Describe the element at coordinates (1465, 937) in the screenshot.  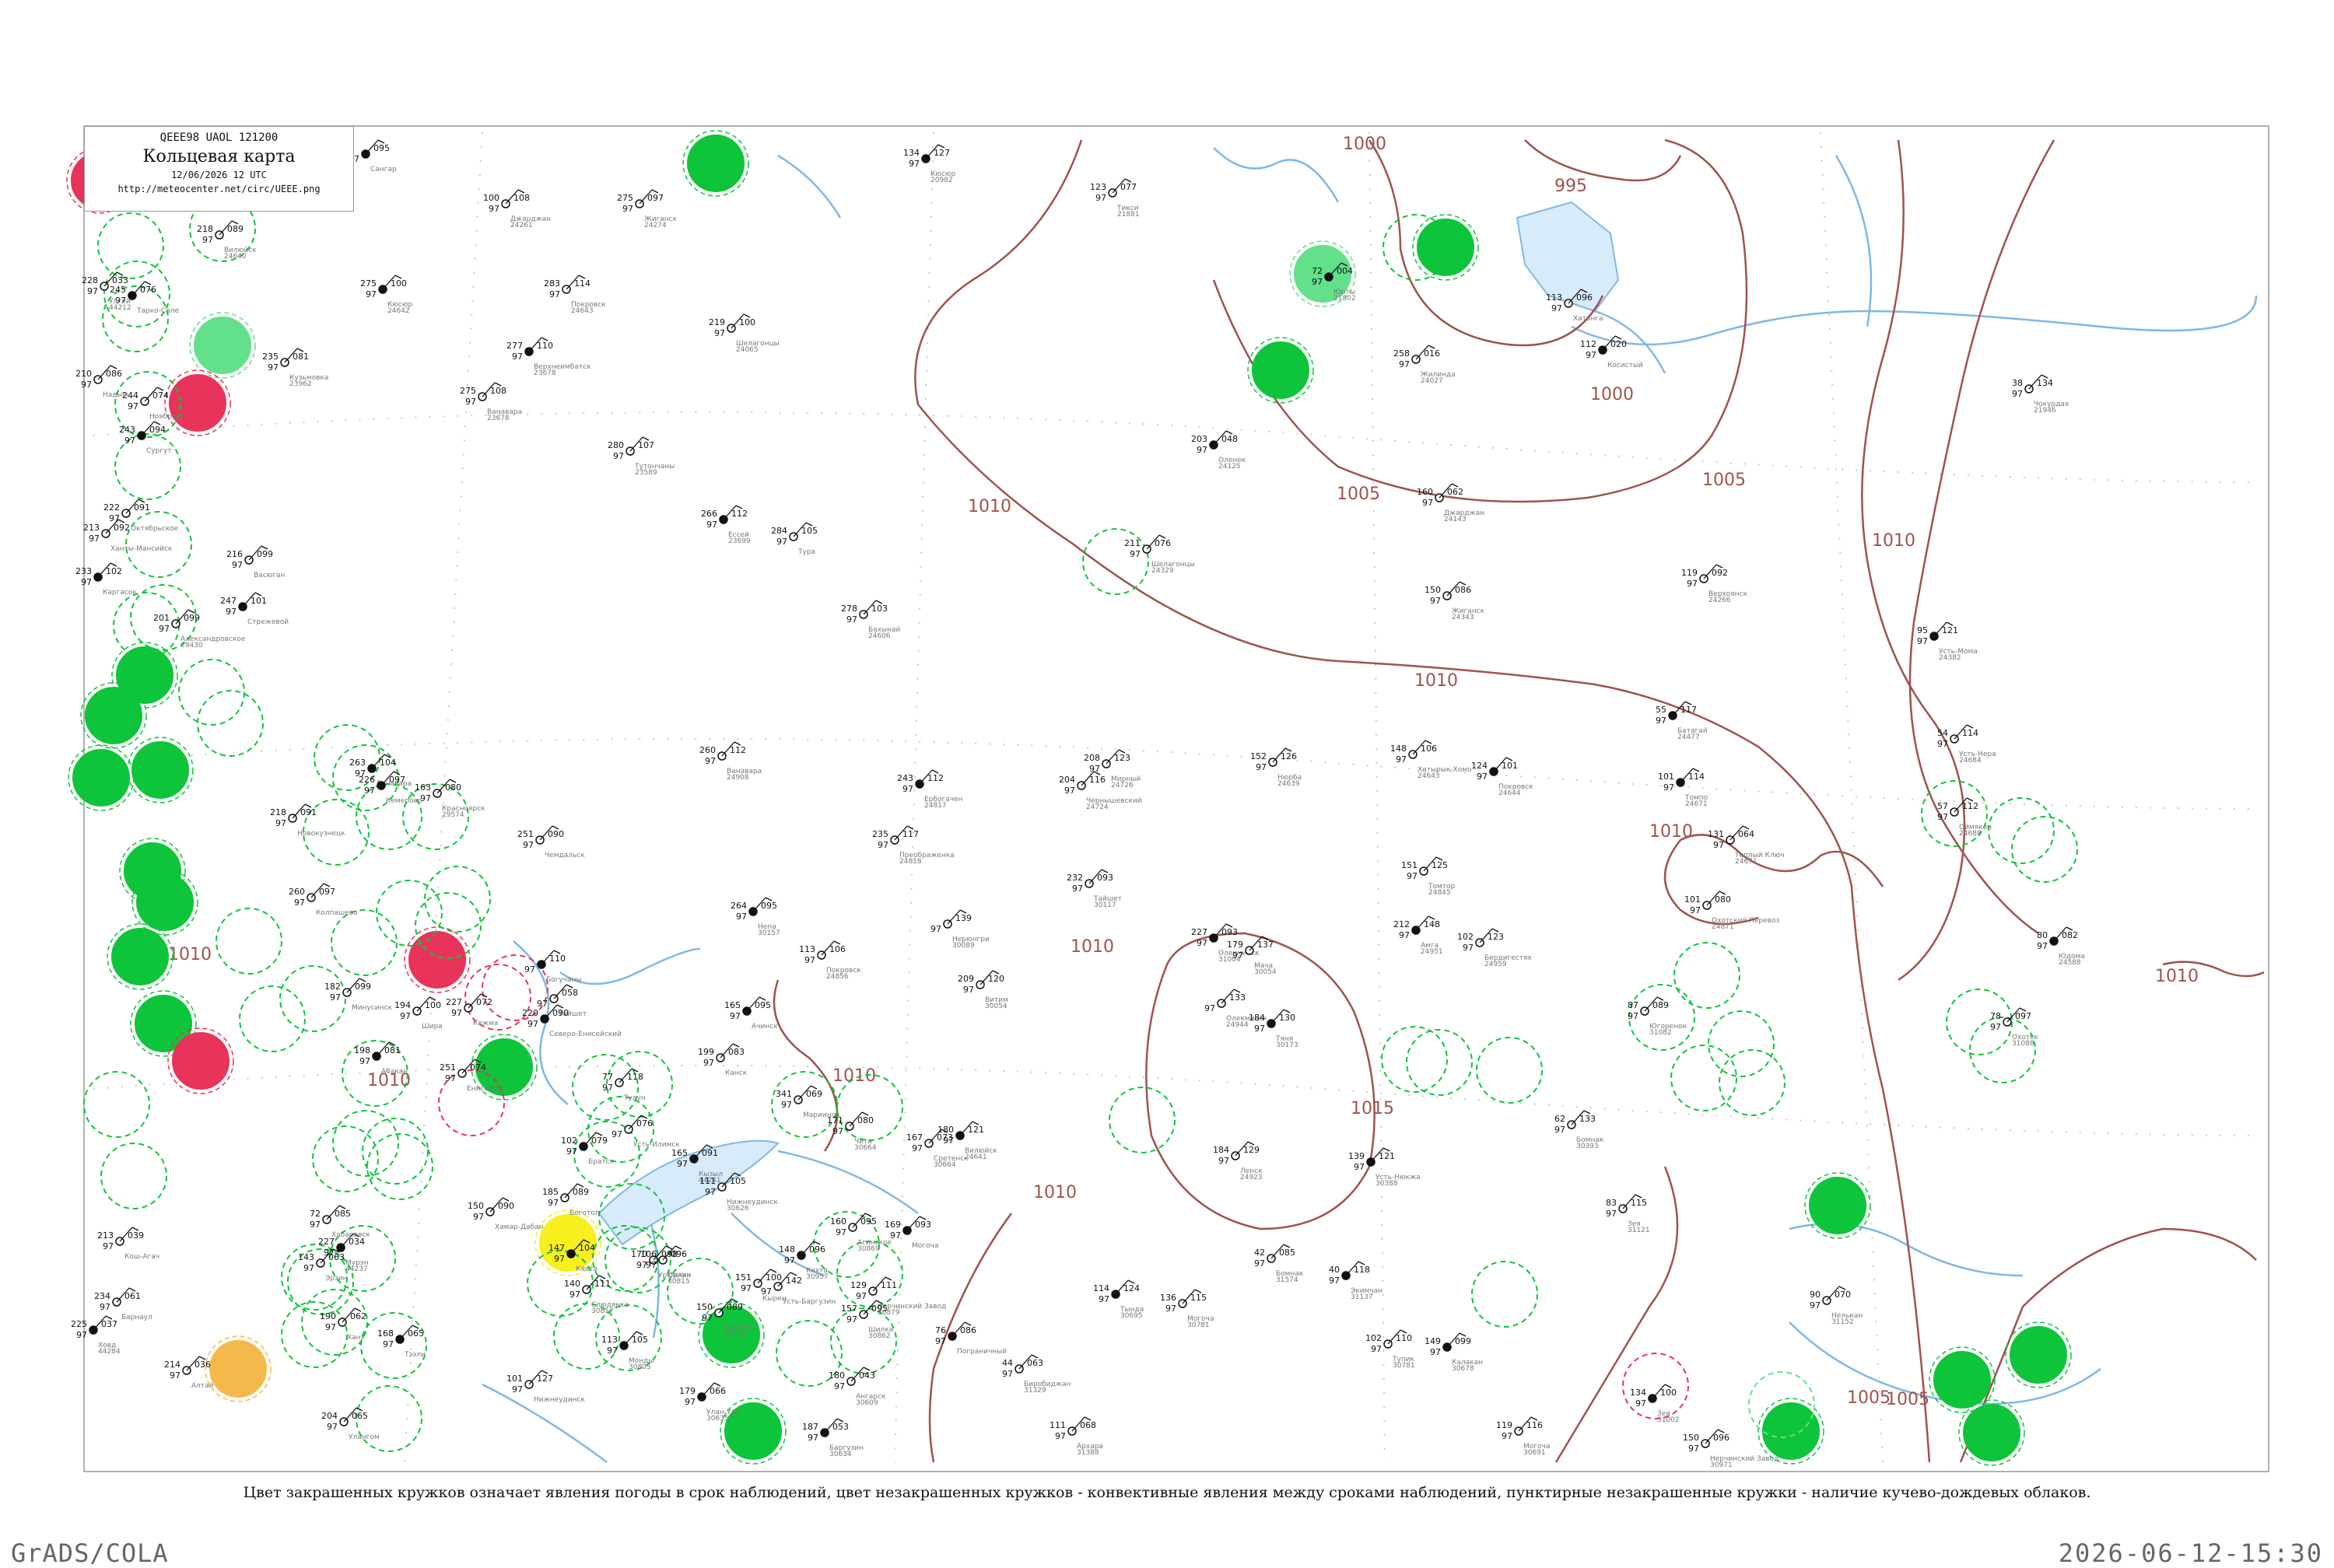
I see `station-temperature: 102` at that location.